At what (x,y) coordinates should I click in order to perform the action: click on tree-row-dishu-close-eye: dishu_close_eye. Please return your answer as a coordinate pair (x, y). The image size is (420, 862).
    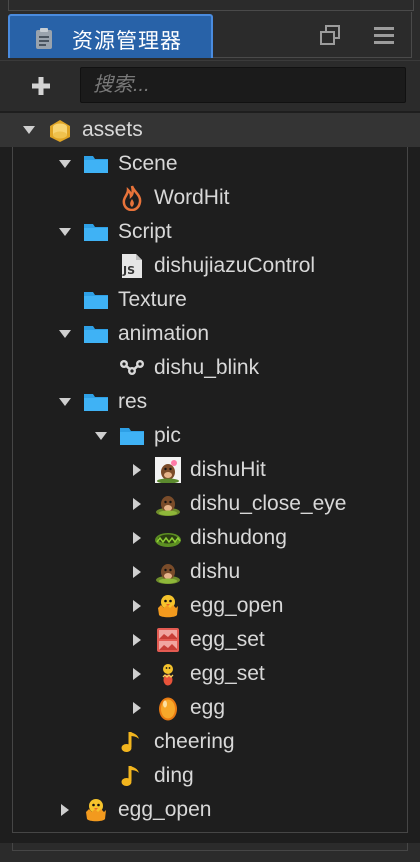
    Looking at the image, I should click on (210, 504).